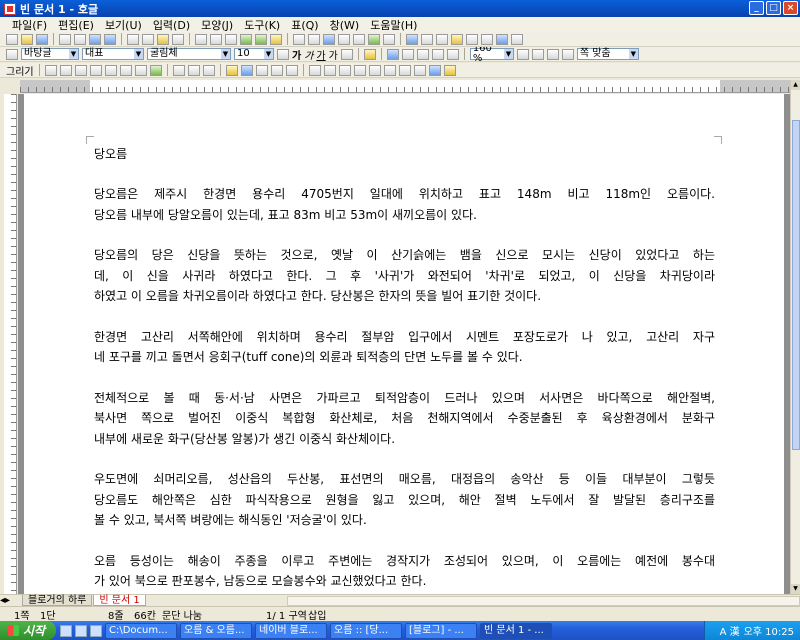 This screenshot has height=640, width=800. Describe the element at coordinates (452, 54) in the screenshot. I see `distribute-icon` at that location.